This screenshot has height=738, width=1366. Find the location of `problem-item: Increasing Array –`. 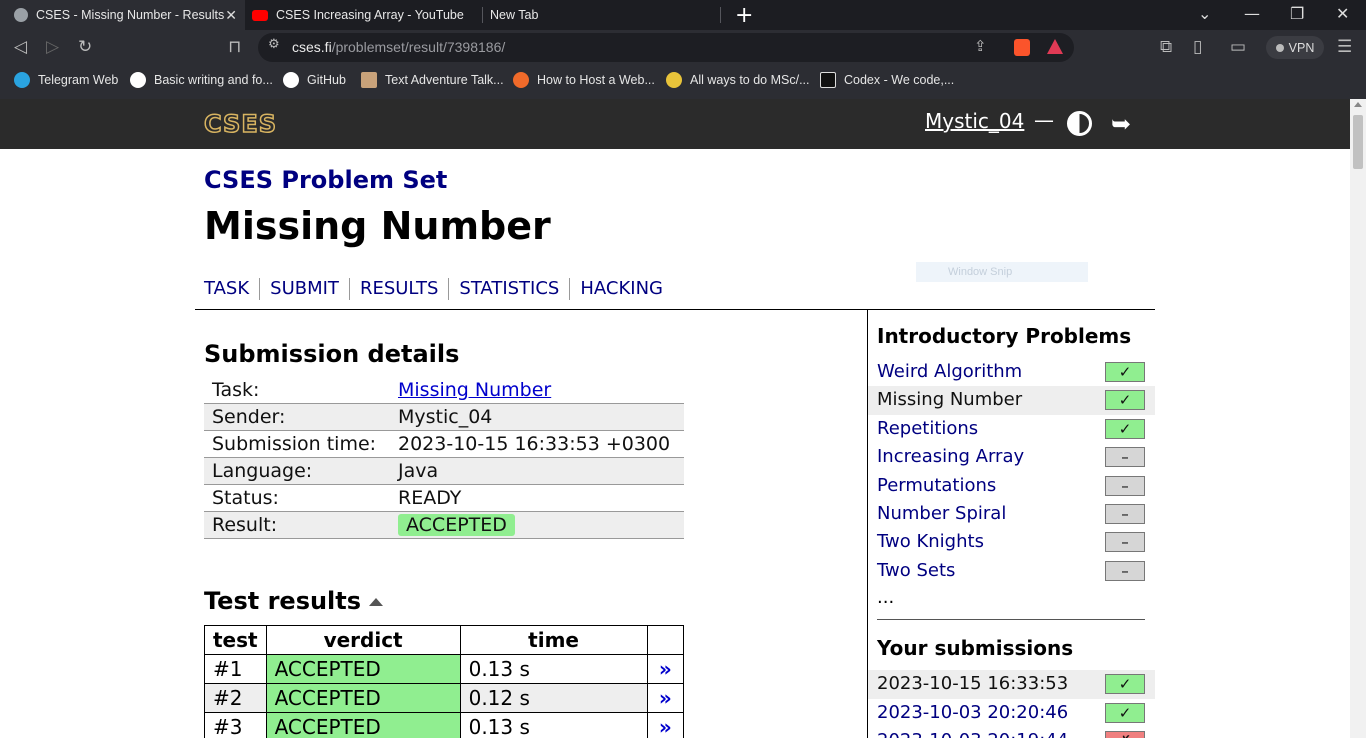

problem-item: Increasing Array – is located at coordinates (1011, 457).